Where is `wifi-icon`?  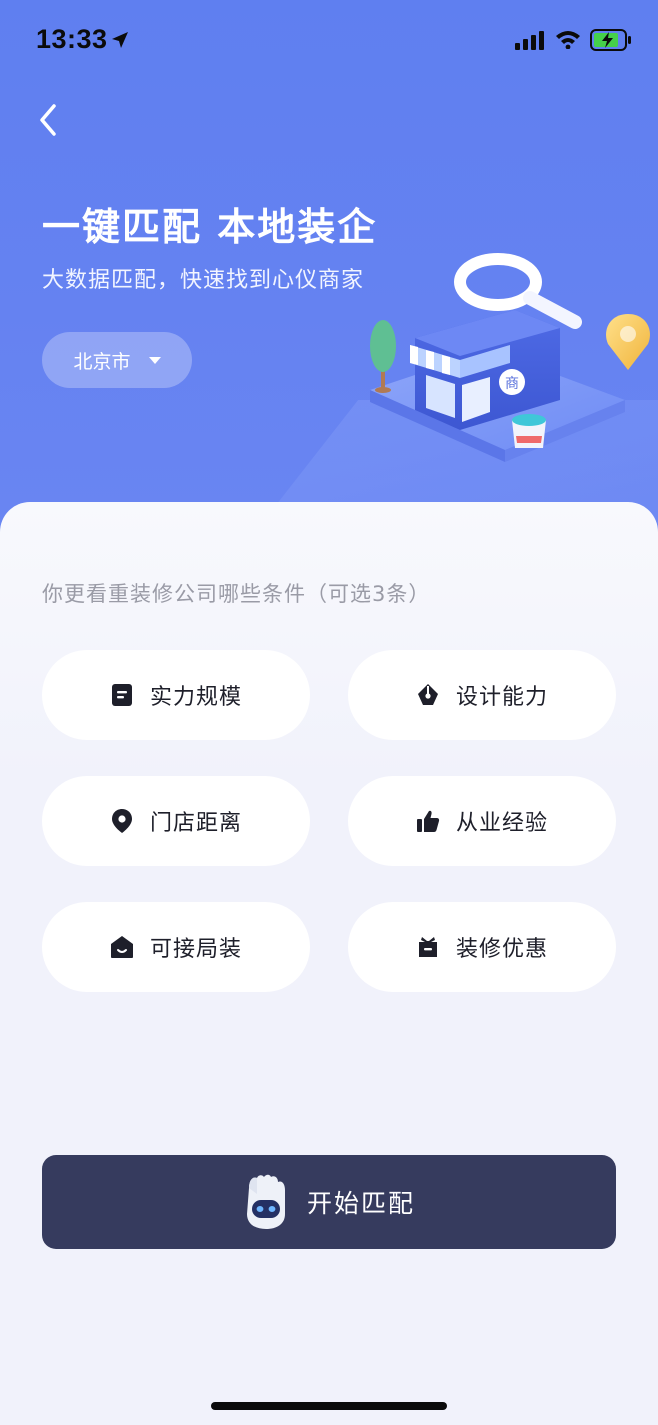 wifi-icon is located at coordinates (568, 40).